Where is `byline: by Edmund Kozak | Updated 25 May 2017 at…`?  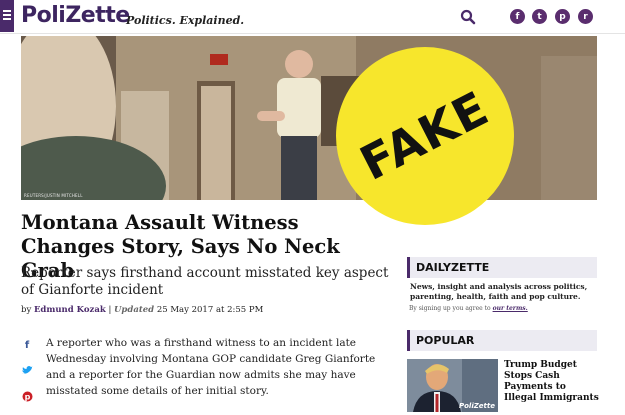 byline: by Edmund Kozak | Updated 25 May 2017 at… is located at coordinates (142, 310).